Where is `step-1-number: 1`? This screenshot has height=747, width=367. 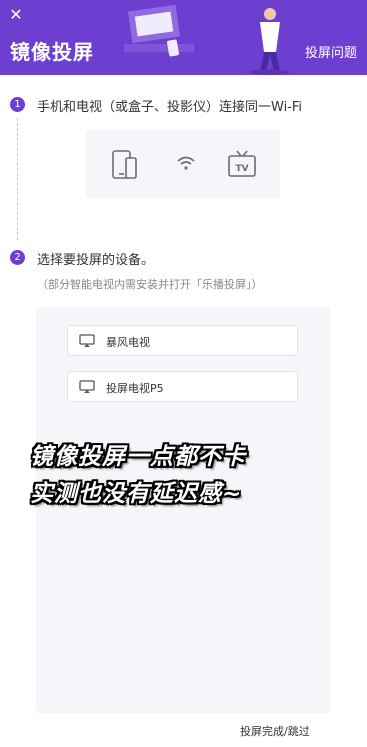
step-1-number: 1 is located at coordinates (17, 104).